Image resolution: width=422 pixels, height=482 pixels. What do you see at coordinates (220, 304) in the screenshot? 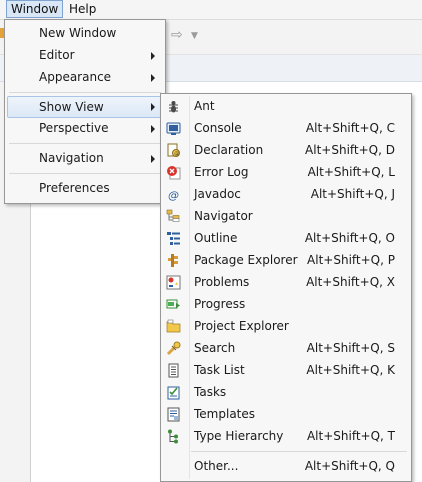
I see `menu-item-label: Progress` at bounding box center [220, 304].